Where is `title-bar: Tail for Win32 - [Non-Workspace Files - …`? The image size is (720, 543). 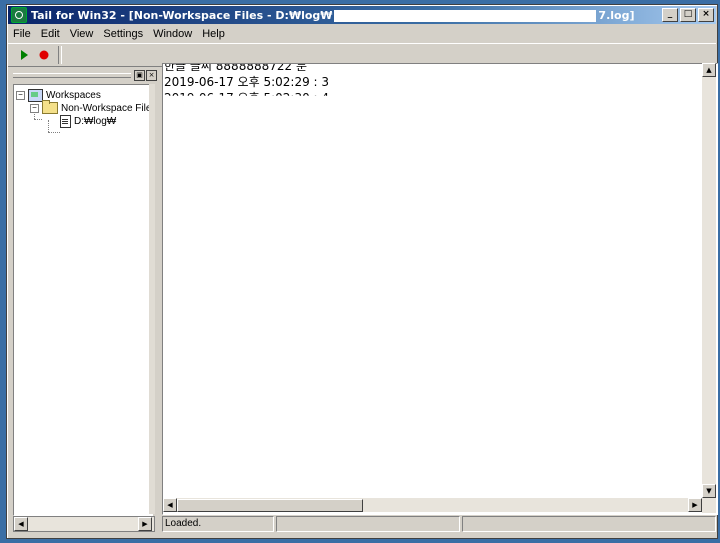
title-bar: Tail for Win32 - [Non-Workspace Files - … is located at coordinates (362, 15).